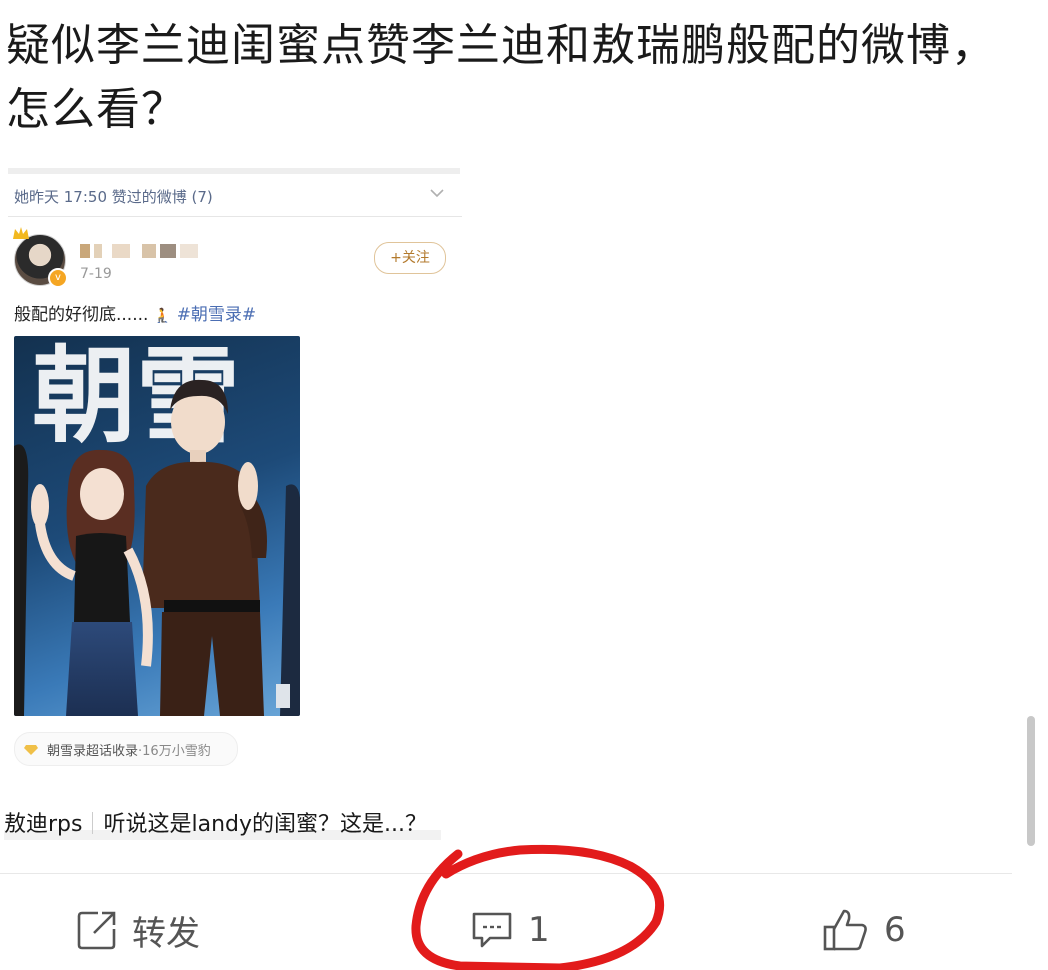 This screenshot has height=970, width=1048. What do you see at coordinates (93, 751) in the screenshot?
I see `super-topic-label: 朝雪录超话收录` at bounding box center [93, 751].